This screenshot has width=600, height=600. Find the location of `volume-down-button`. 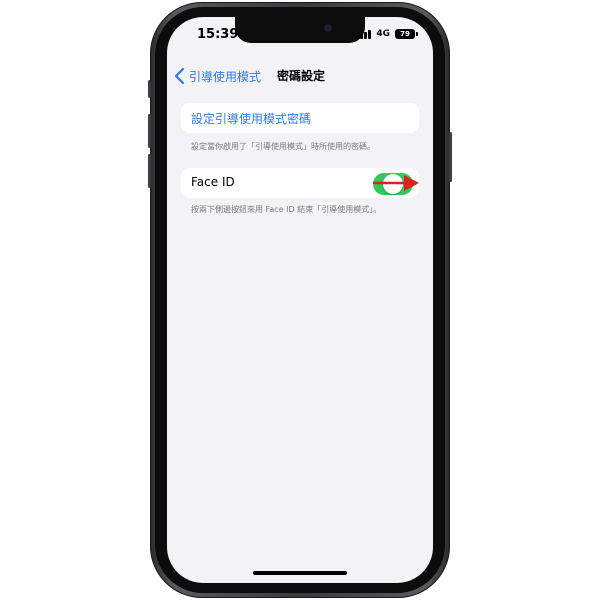

volume-down-button is located at coordinates (149, 171).